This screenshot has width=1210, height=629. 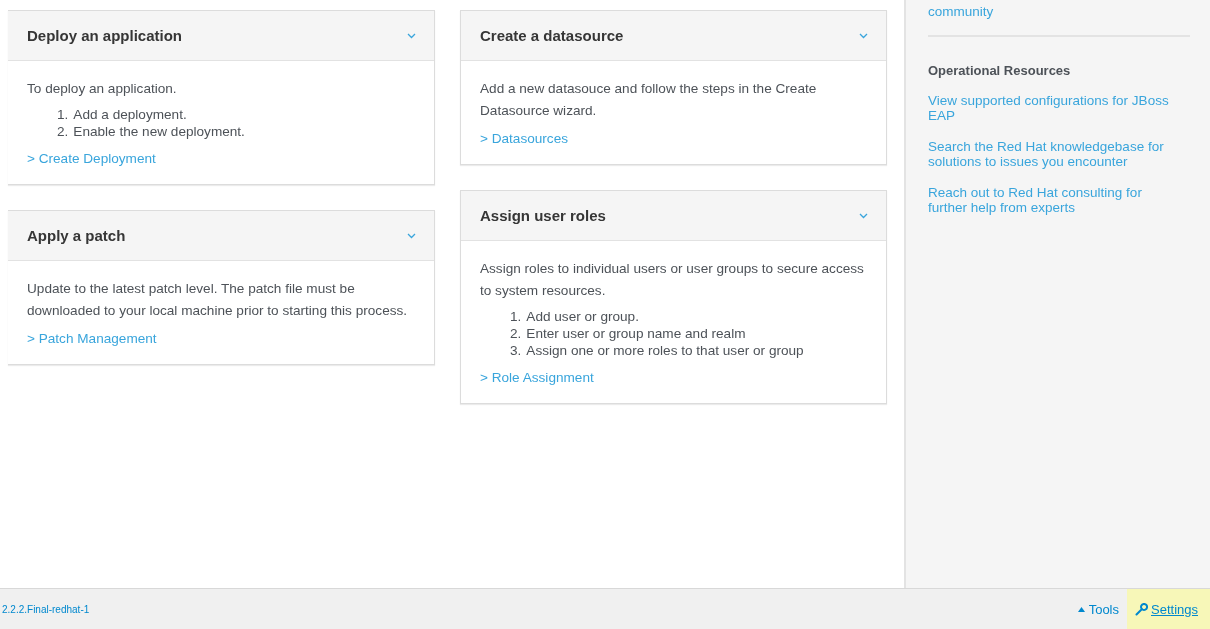 I want to click on card-header: Deploy an application, so click(x=221, y=36).